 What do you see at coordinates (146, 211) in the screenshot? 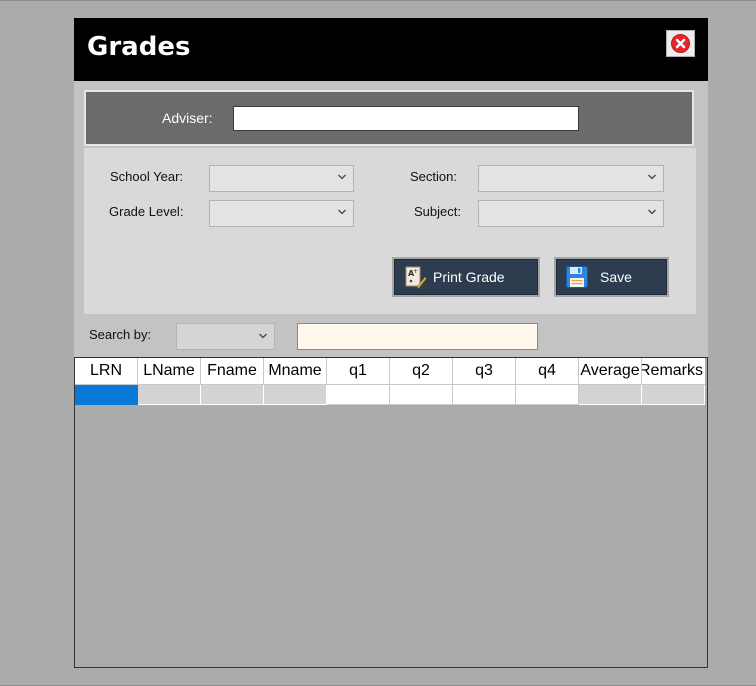
I see `grade-level-label: Grade Level:` at bounding box center [146, 211].